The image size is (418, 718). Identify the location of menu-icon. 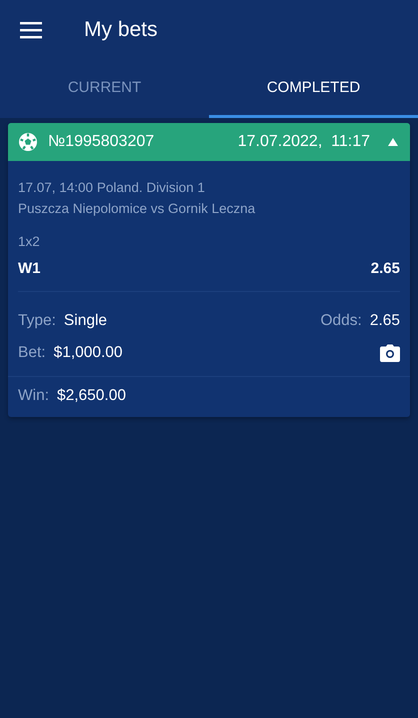
(32, 30).